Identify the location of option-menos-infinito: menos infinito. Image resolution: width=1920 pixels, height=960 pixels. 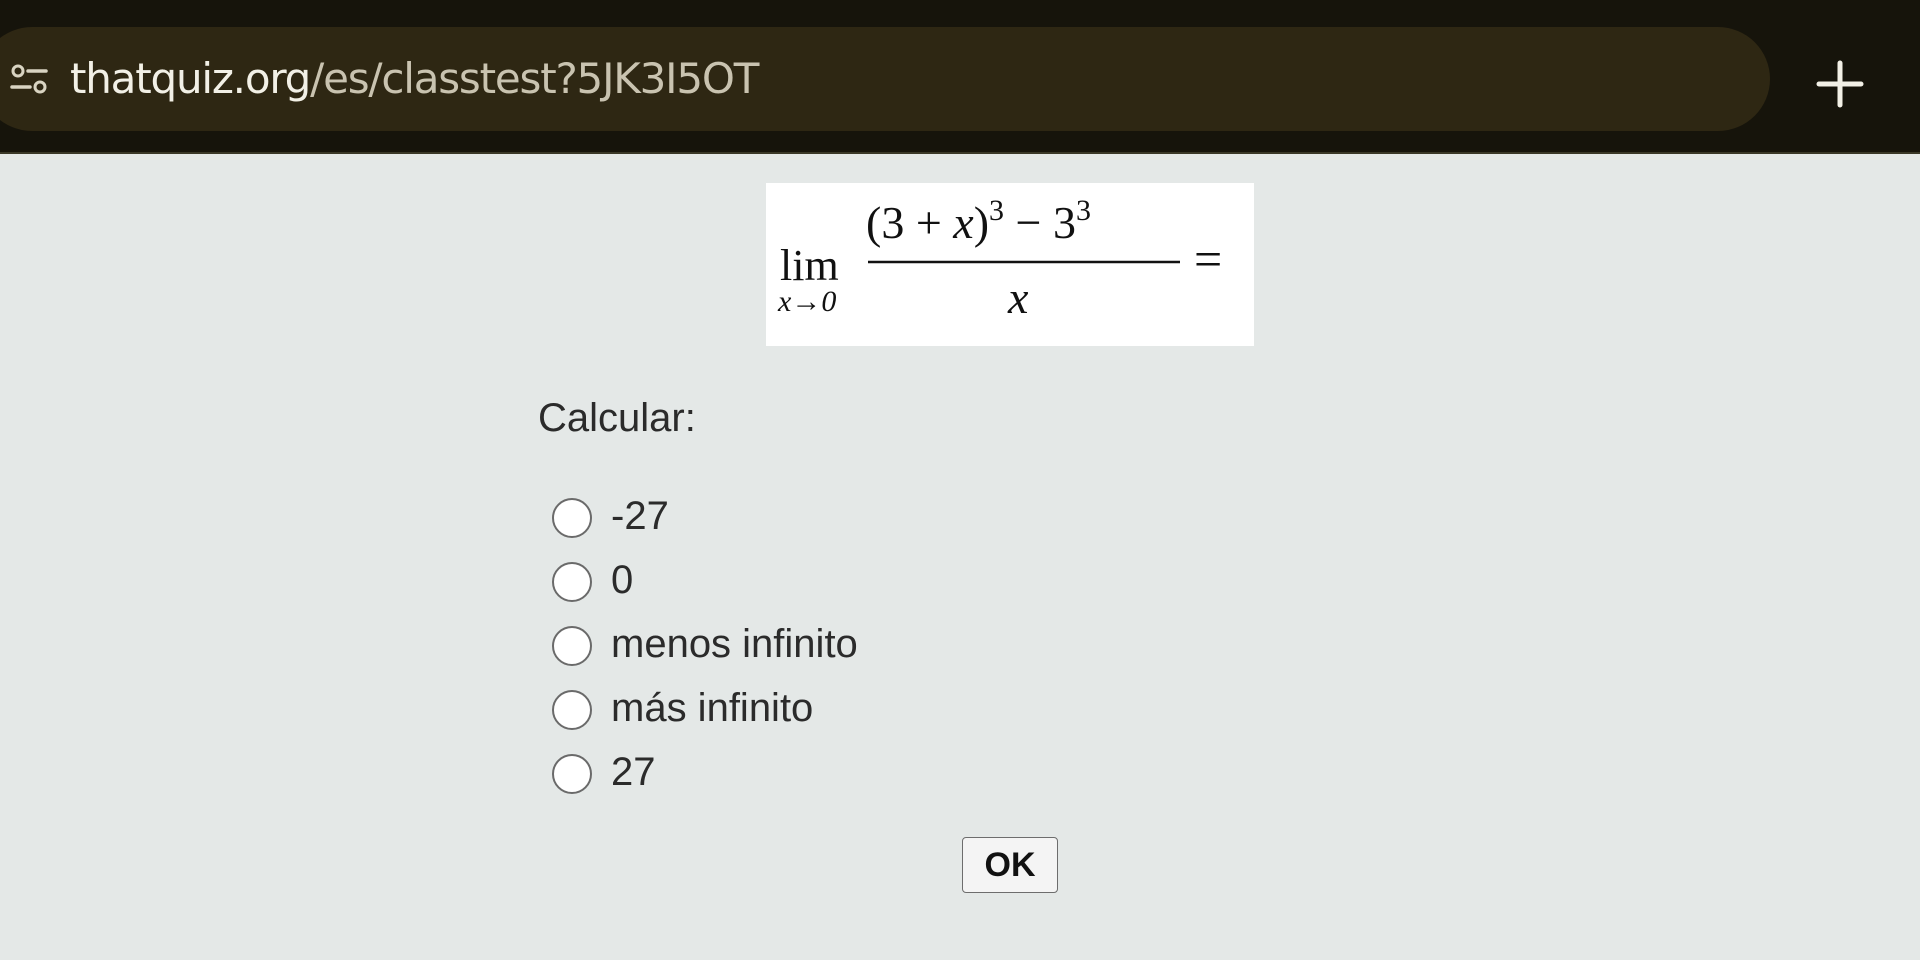
(800, 646).